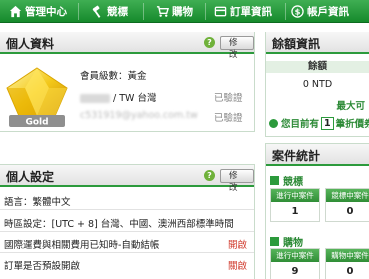 Image resolution: width=369 pixels, height=279 pixels. I want to click on stats-title: 案件統計, so click(296, 156).